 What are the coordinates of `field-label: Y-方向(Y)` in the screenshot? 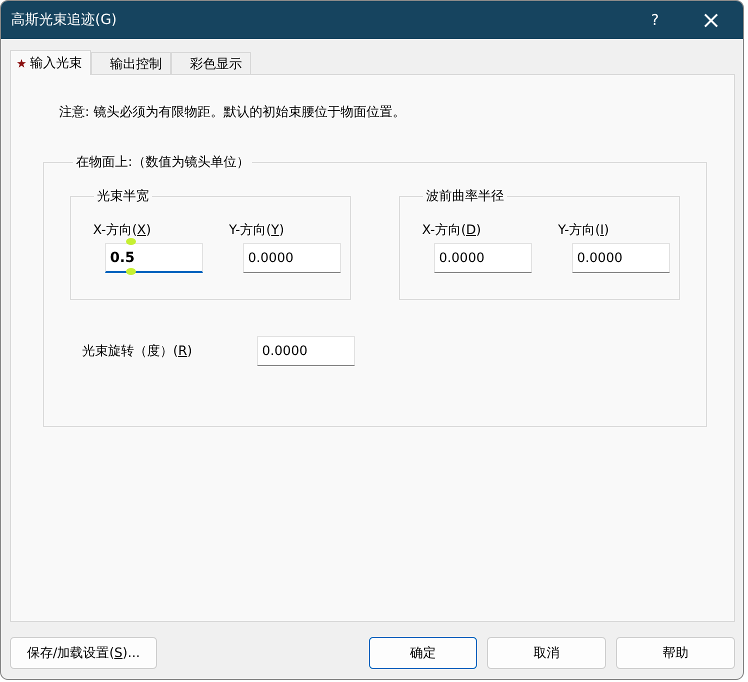 It's located at (257, 230).